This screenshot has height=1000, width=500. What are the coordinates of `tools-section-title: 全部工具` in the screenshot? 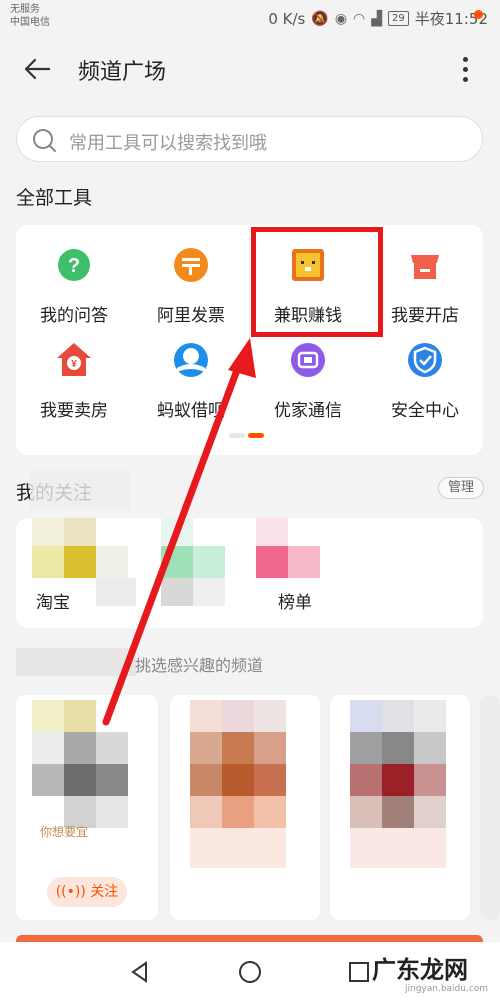 It's located at (54, 198).